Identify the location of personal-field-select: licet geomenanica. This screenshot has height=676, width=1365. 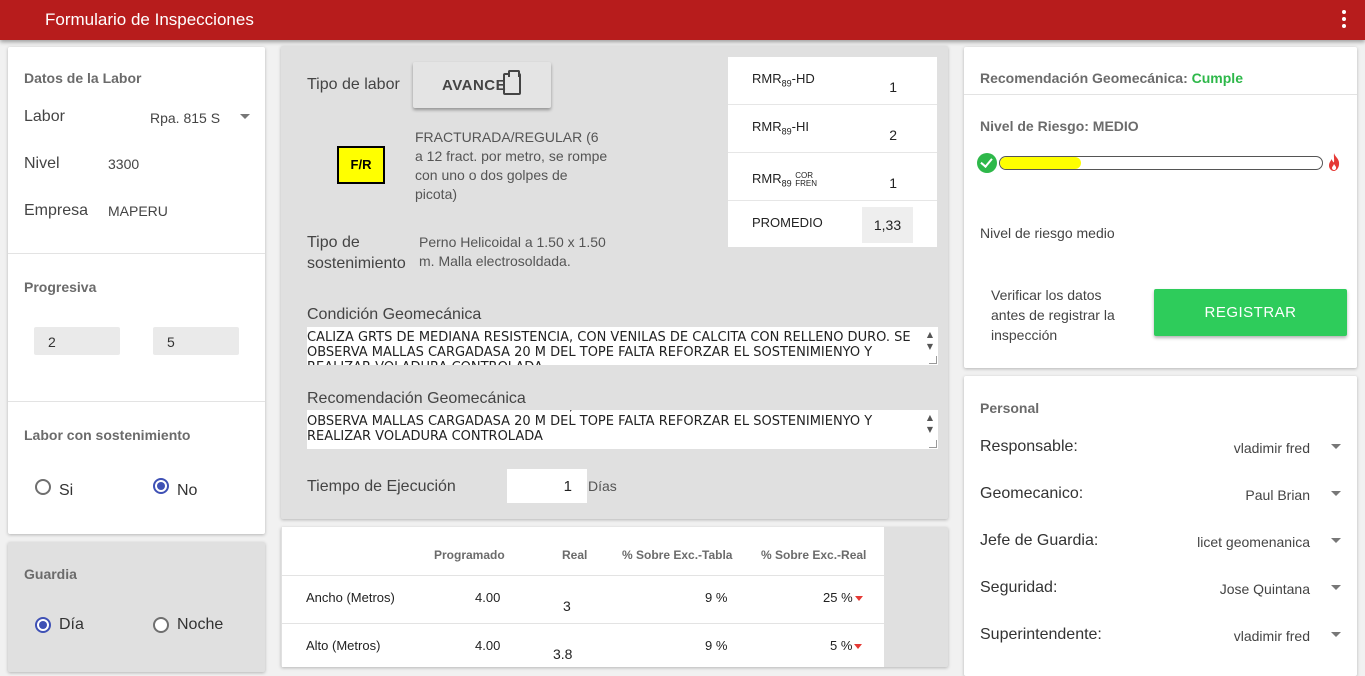
(1252, 542).